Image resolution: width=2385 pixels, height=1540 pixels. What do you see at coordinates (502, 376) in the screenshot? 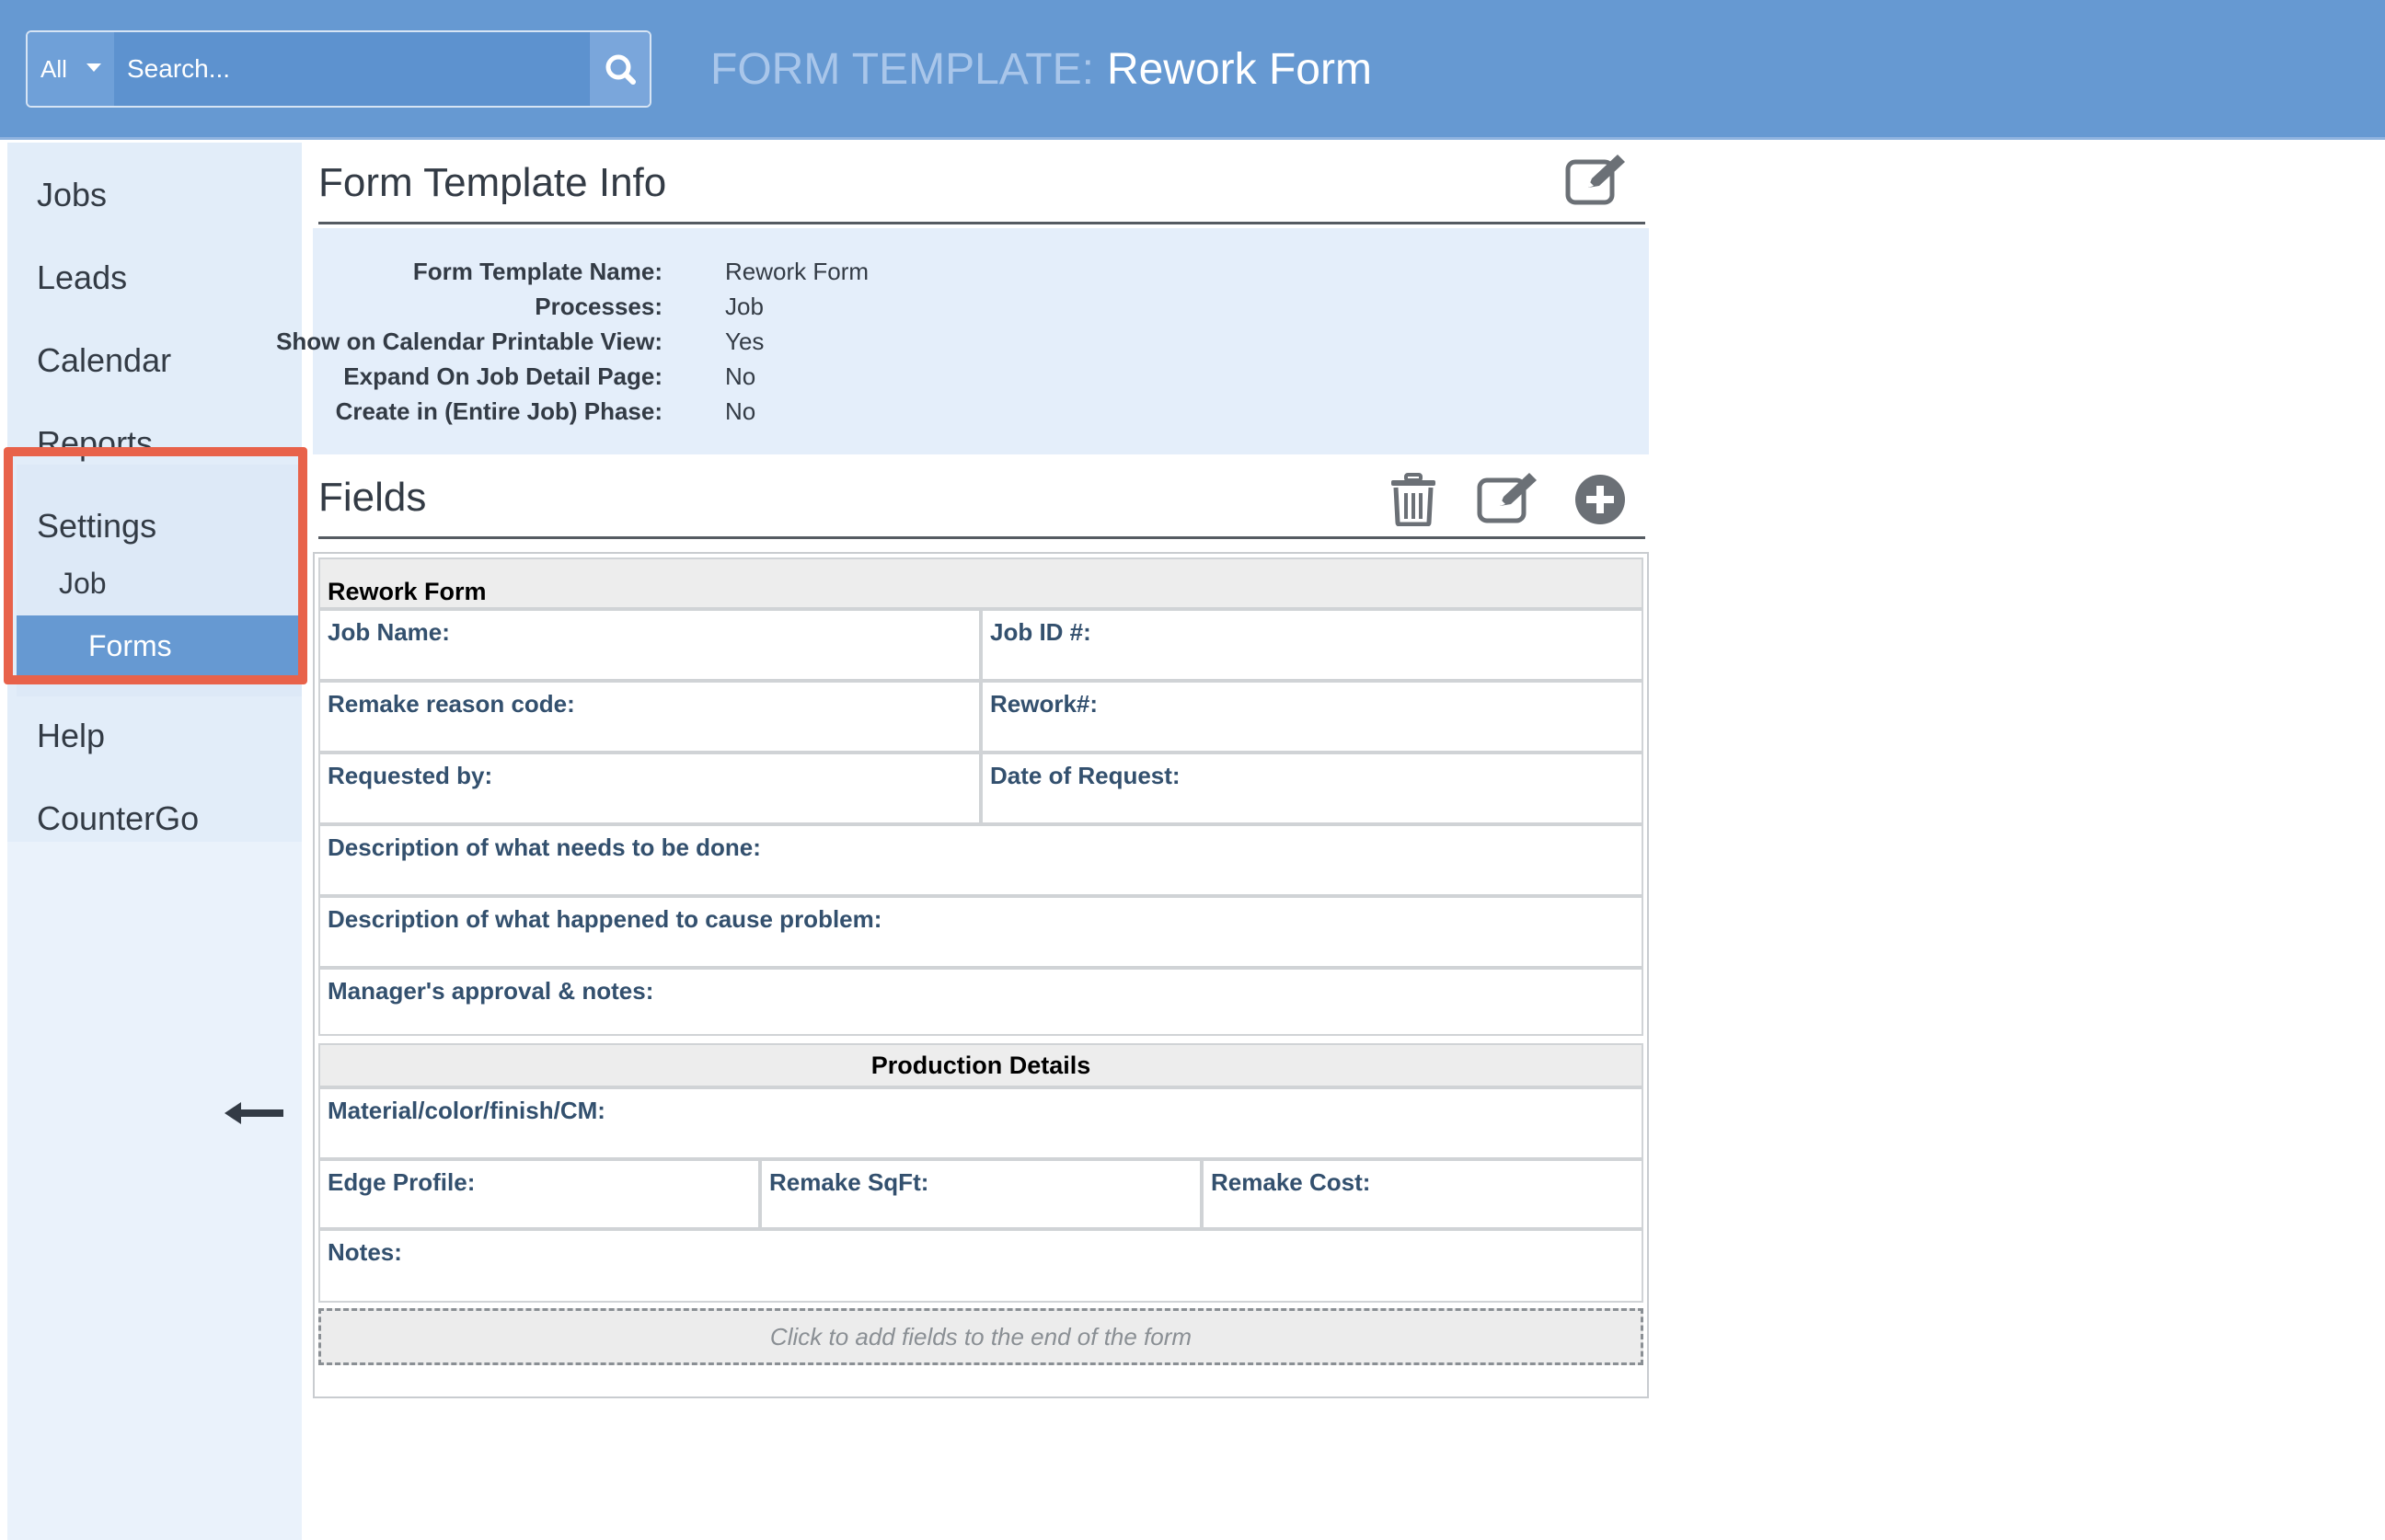
I see `info-label: Expand On Job Detail Page:` at bounding box center [502, 376].